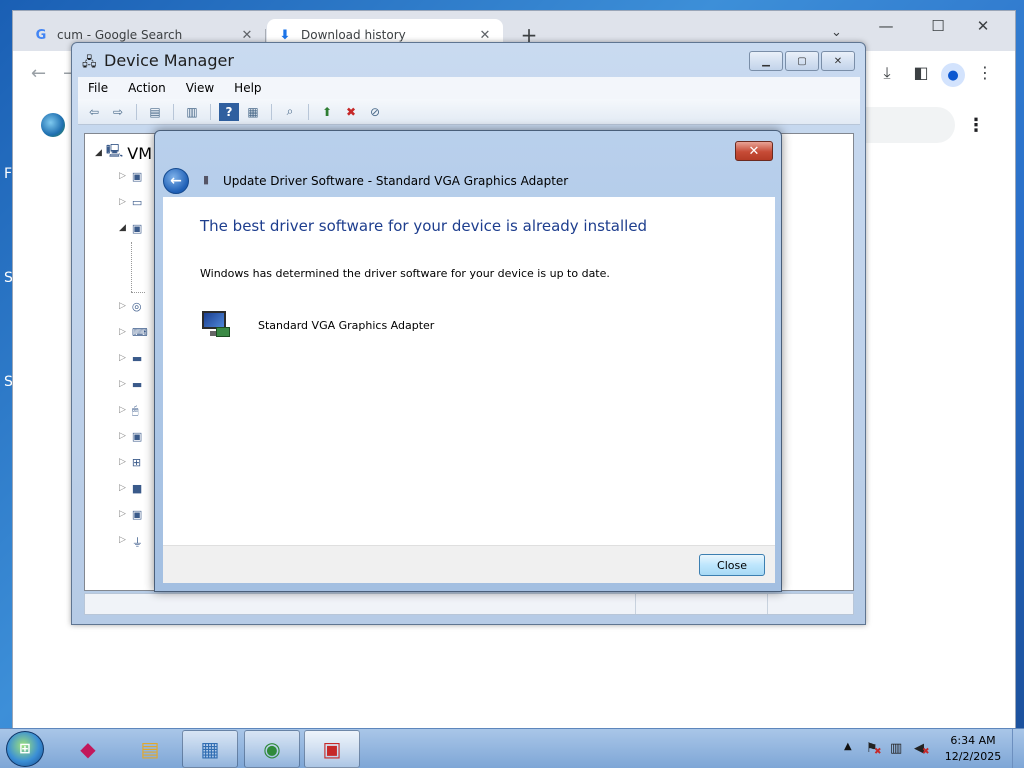 This screenshot has height=768, width=1024. What do you see at coordinates (136, 111) in the screenshot?
I see `toolbar-separator` at bounding box center [136, 111].